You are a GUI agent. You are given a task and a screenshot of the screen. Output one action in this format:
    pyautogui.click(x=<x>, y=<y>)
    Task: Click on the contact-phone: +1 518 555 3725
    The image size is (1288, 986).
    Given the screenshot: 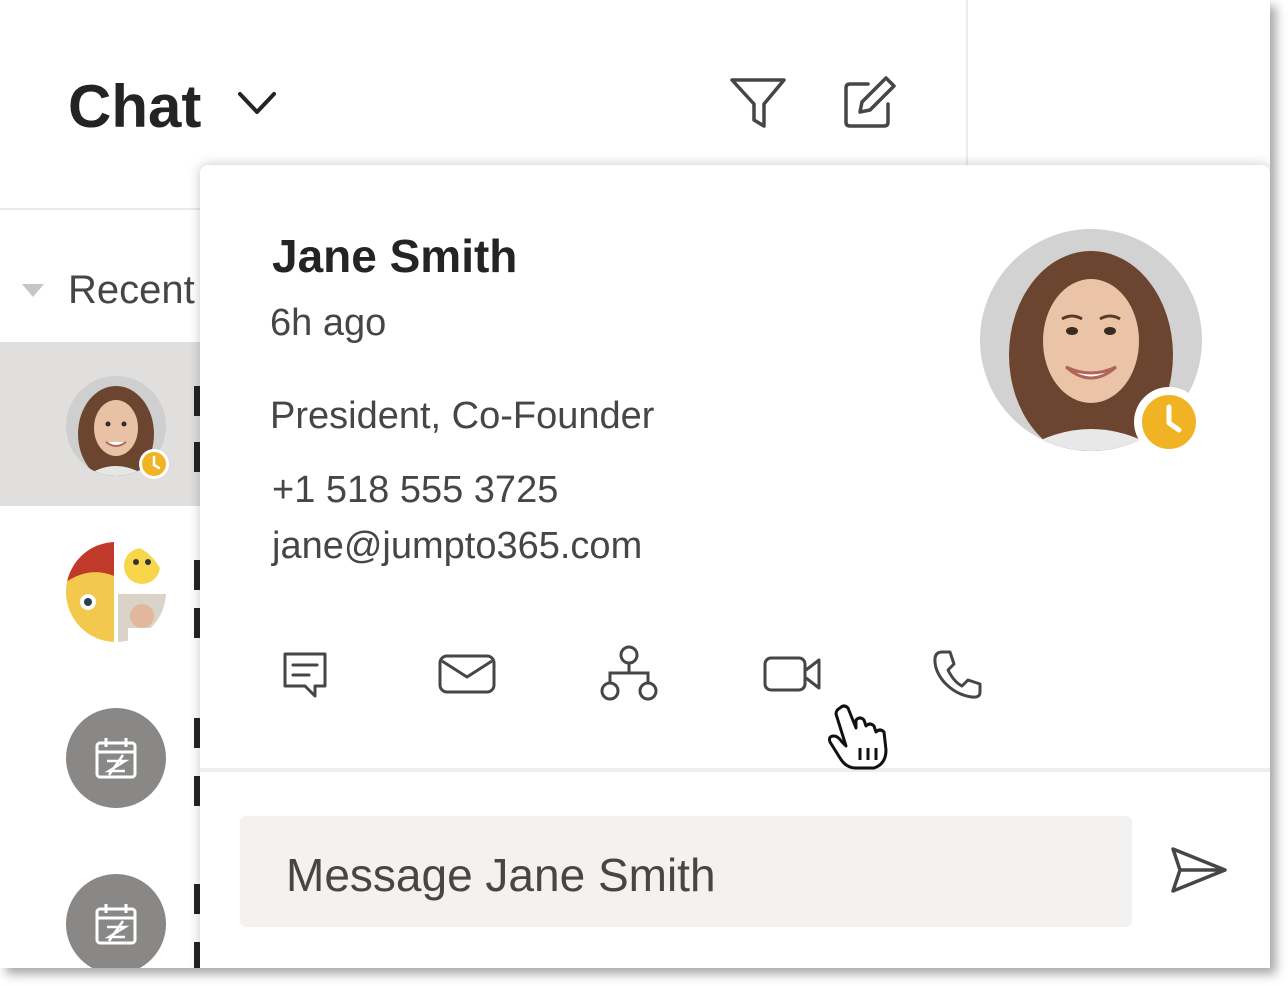 What is the action you would take?
    pyautogui.click(x=415, y=490)
    